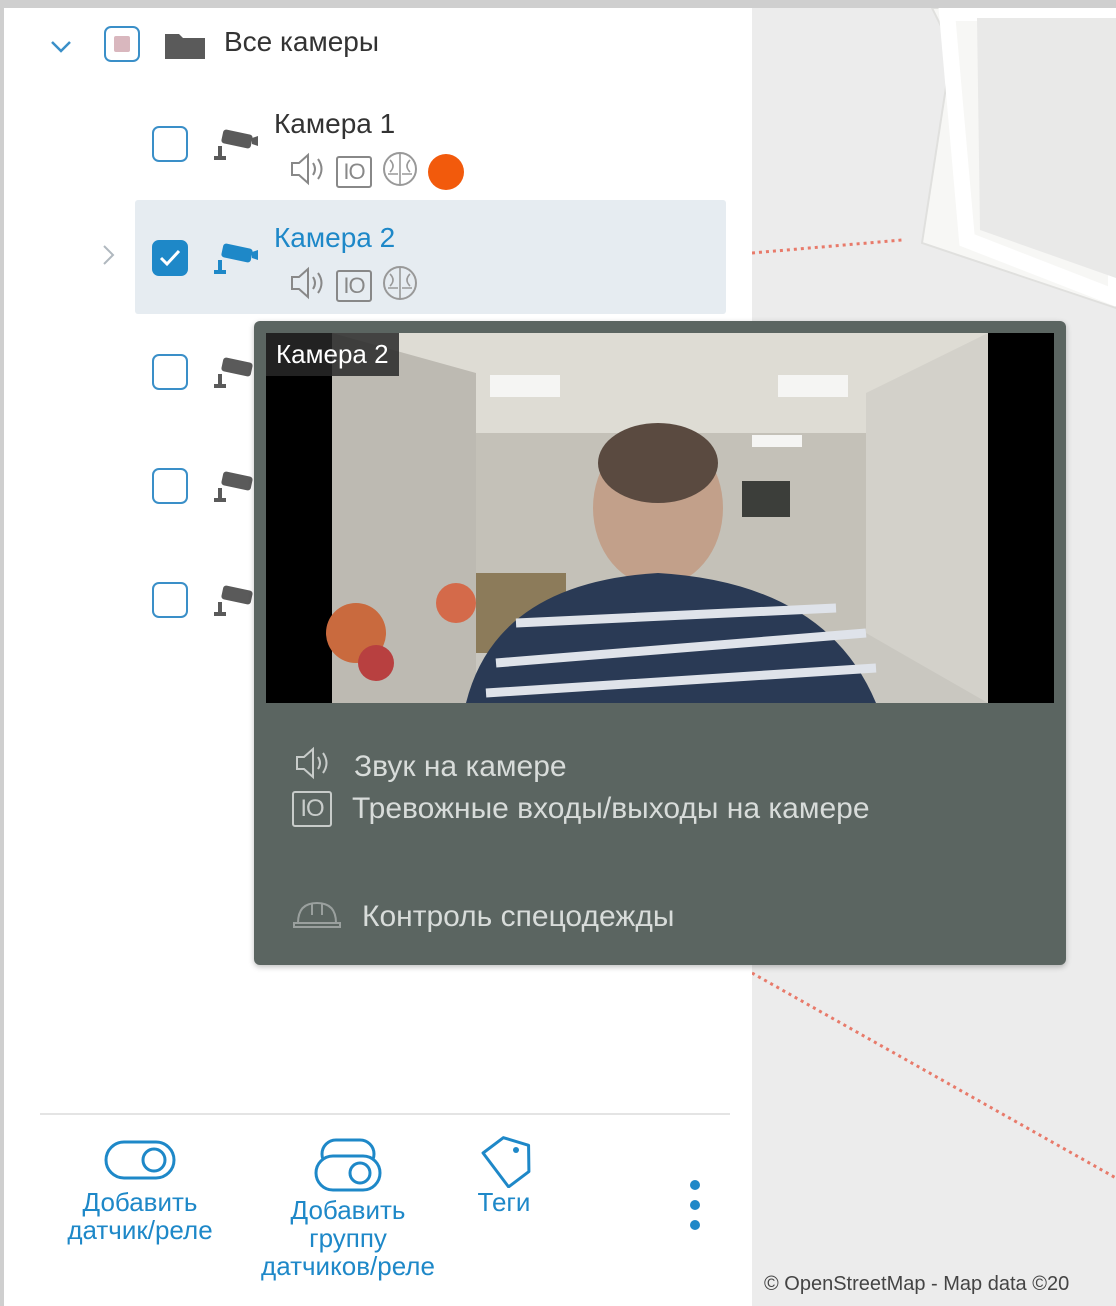  I want to click on chevron-right-icon, so click(109, 258).